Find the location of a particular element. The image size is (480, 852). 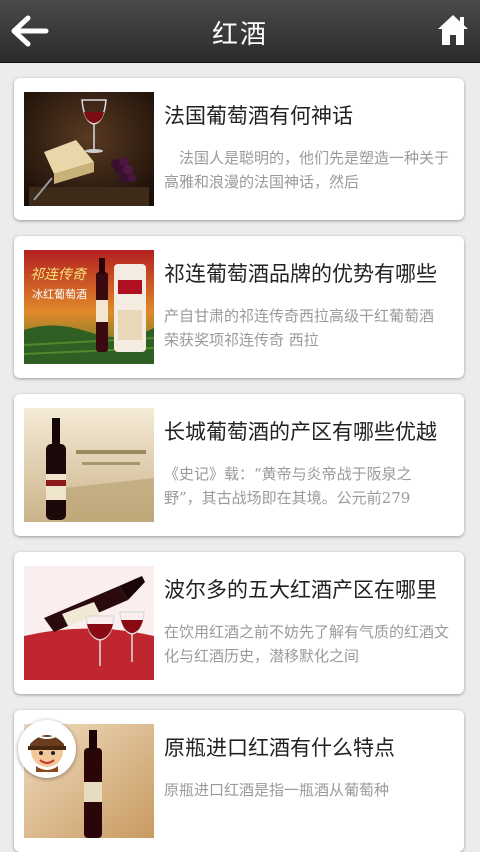

top-bar: 红酒 is located at coordinates (240, 31).